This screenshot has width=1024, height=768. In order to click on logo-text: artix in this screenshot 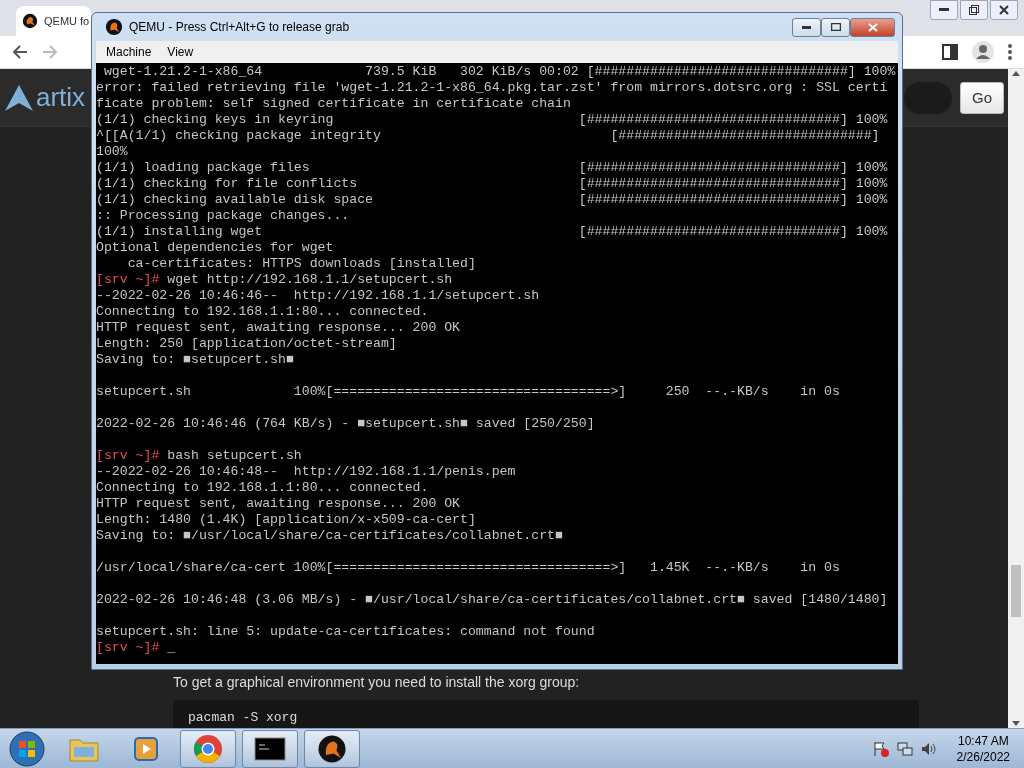, I will do `click(61, 97)`.